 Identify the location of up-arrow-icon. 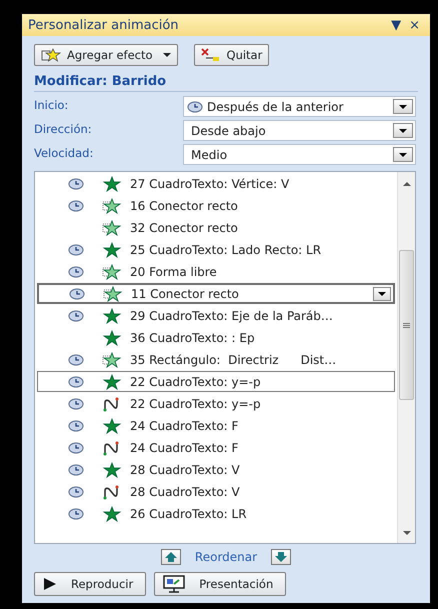
(170, 557).